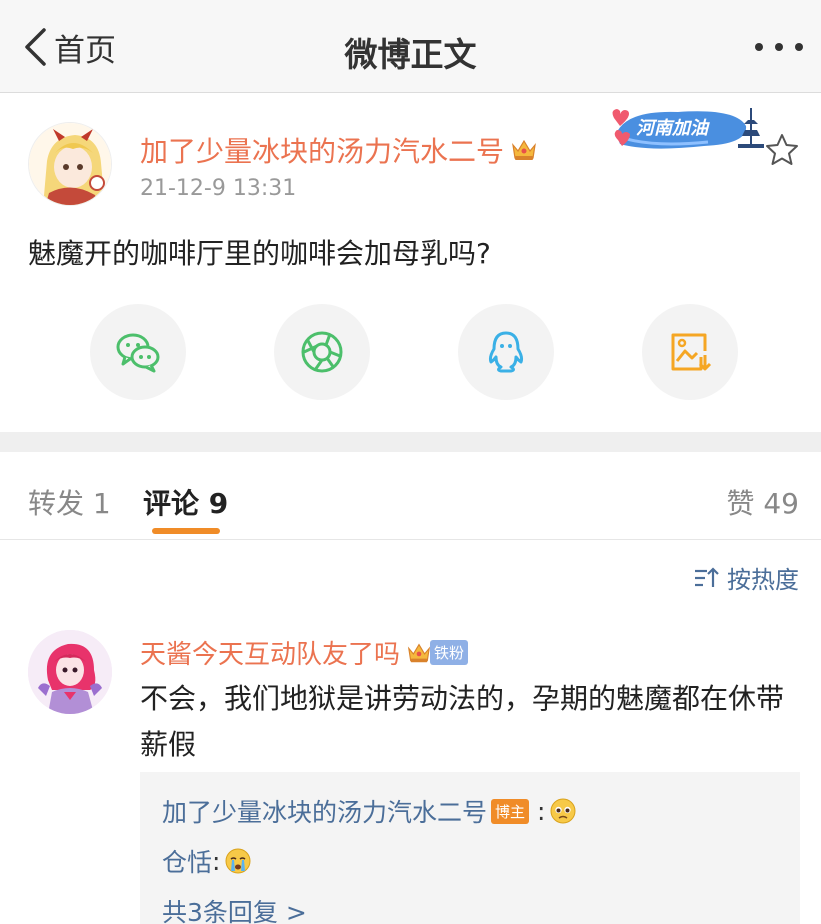 The image size is (821, 924). I want to click on henan-badge: 河南加油, so click(688, 130).